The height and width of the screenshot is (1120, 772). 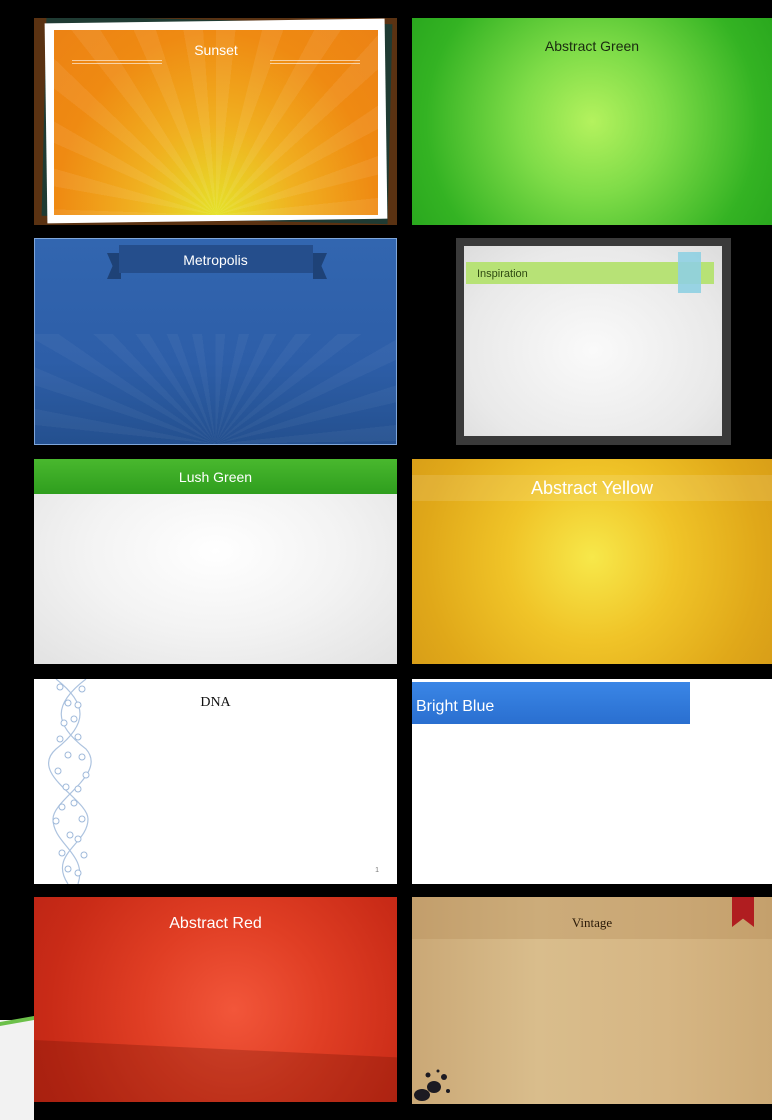 What do you see at coordinates (592, 488) in the screenshot?
I see `theme-title: Abstract Yellow` at bounding box center [592, 488].